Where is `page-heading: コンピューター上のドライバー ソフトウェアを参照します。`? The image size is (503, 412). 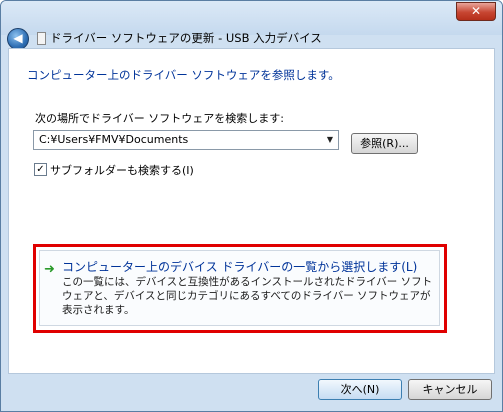 page-heading: コンピューター上のドライバー ソフトウェアを参照します。 is located at coordinates (183, 75).